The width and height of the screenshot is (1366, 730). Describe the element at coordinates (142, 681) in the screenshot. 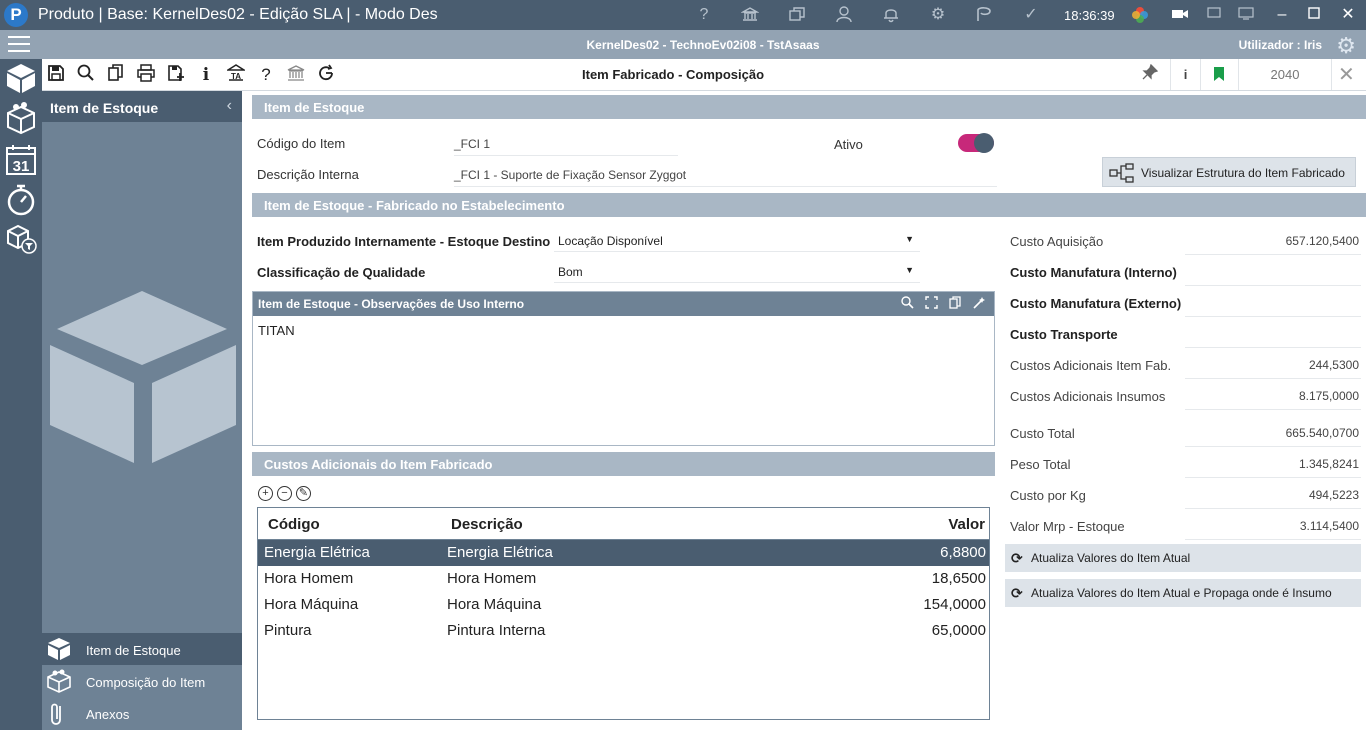

I see `nav-item-composition: Composição do Item` at that location.